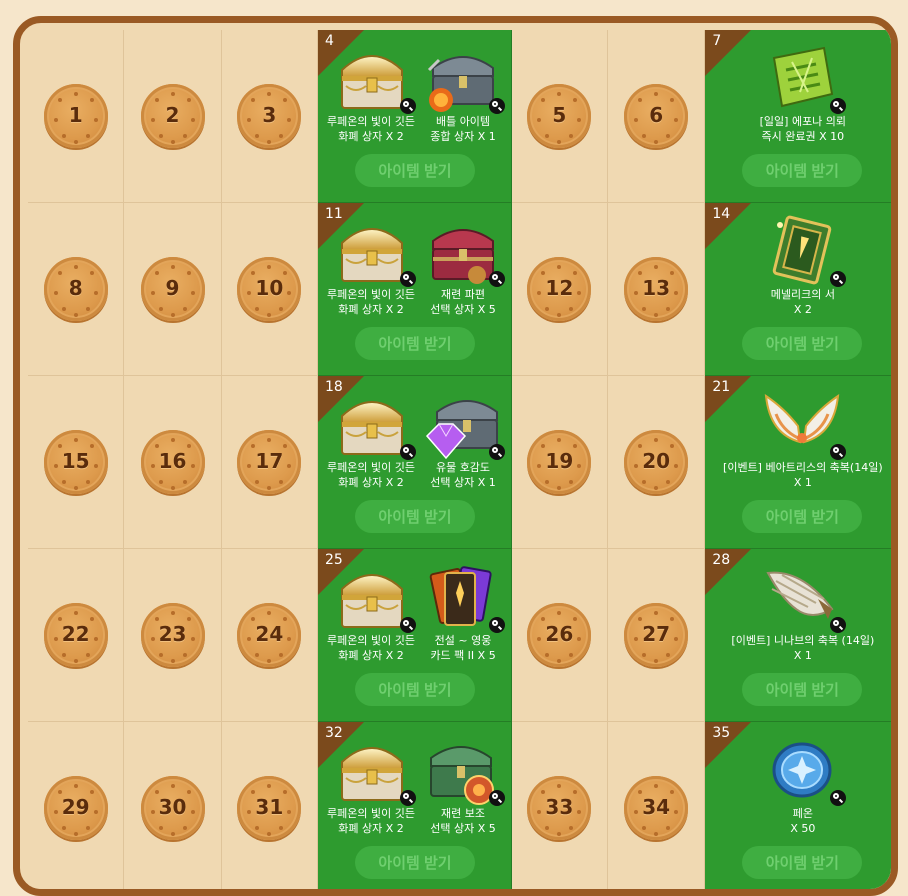  I want to click on reward-item-quantity: 종합 상자 X 1, so click(463, 136).